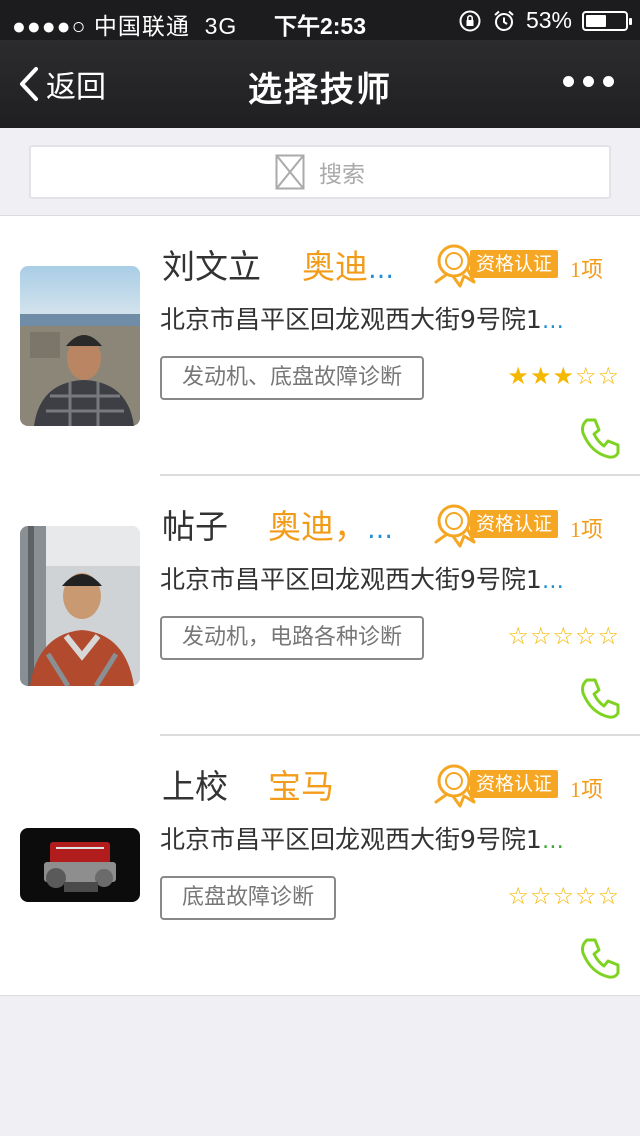 This screenshot has width=640, height=1136. I want to click on status-right: 53%, so click(545, 20).